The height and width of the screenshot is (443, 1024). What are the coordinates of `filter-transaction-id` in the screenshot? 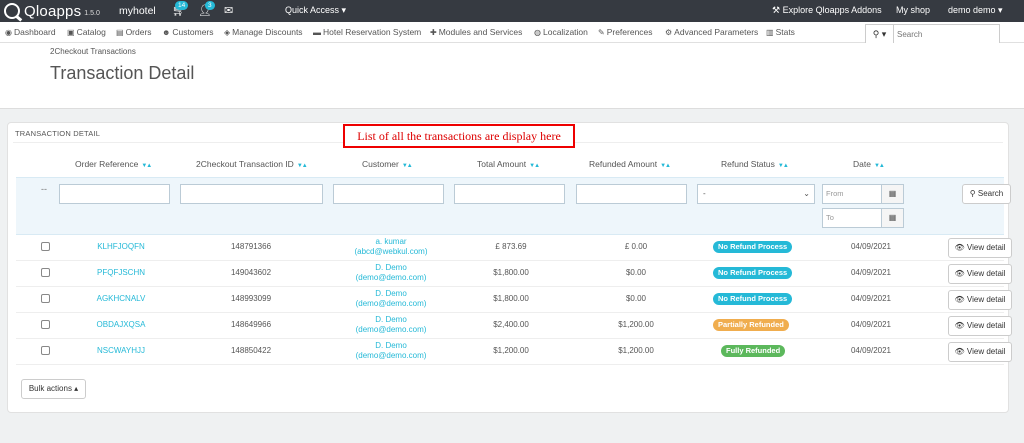 It's located at (251, 194).